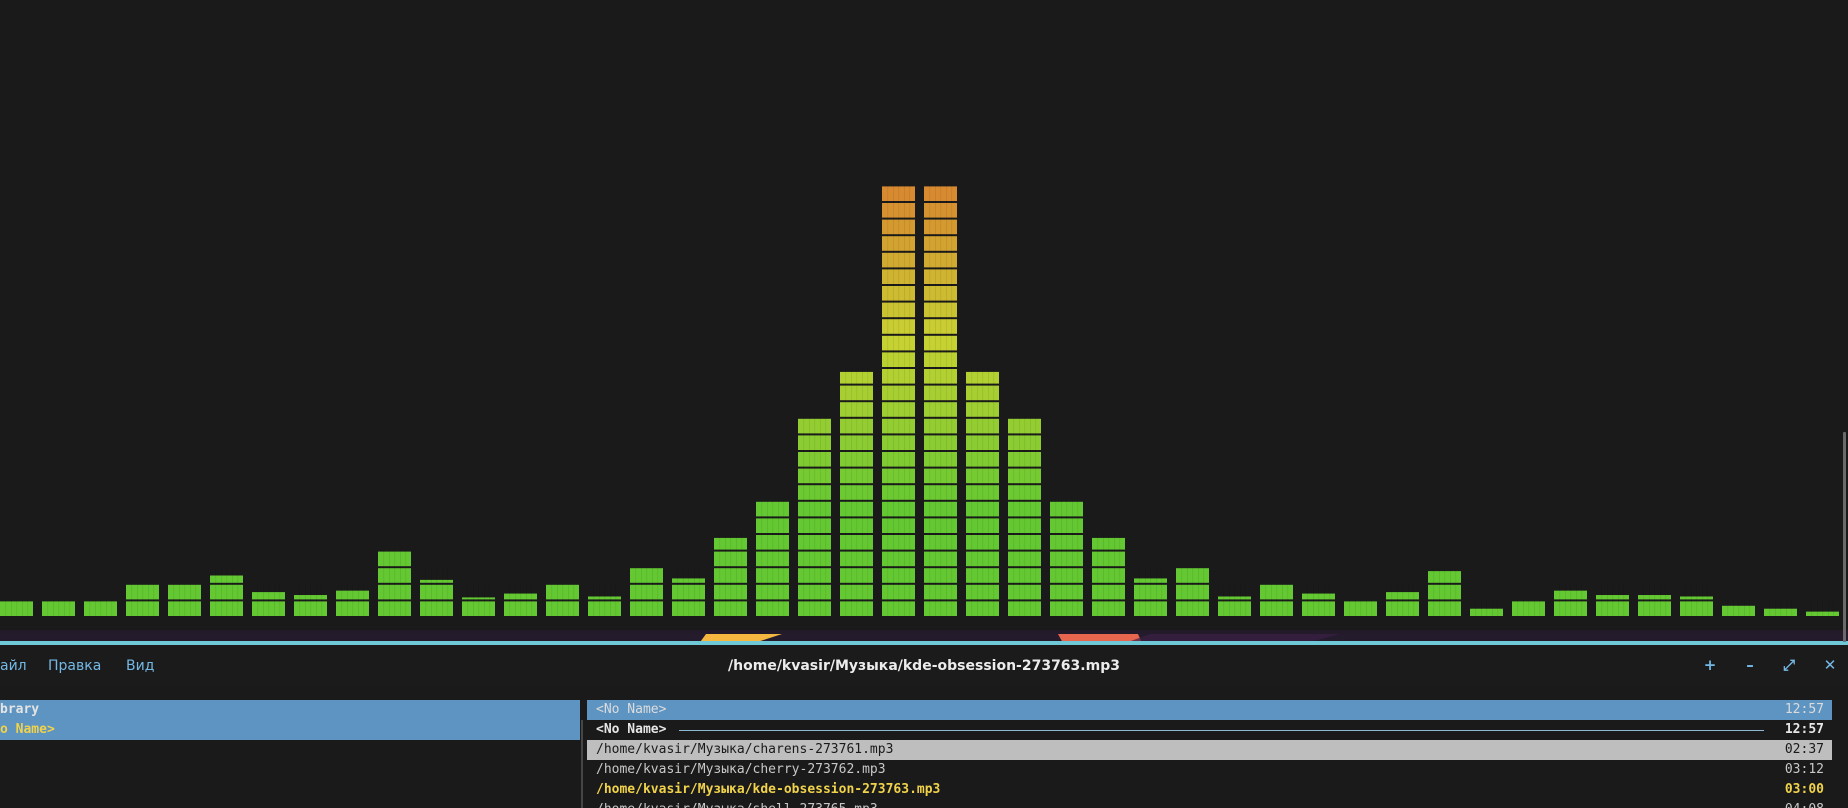 Image resolution: width=1848 pixels, height=808 pixels. What do you see at coordinates (1804, 769) in the screenshot?
I see `track-duration: 03:12` at bounding box center [1804, 769].